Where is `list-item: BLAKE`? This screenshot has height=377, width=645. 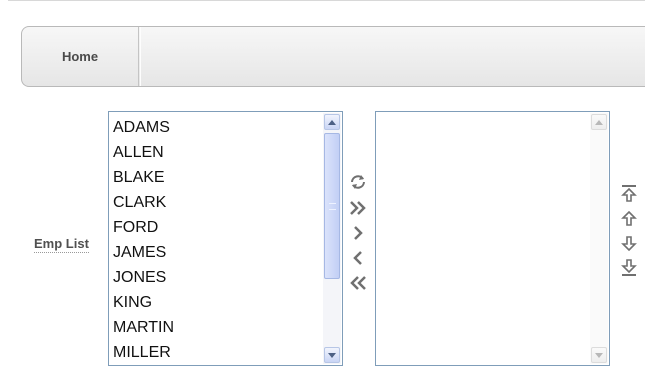
list-item: BLAKE is located at coordinates (217, 177).